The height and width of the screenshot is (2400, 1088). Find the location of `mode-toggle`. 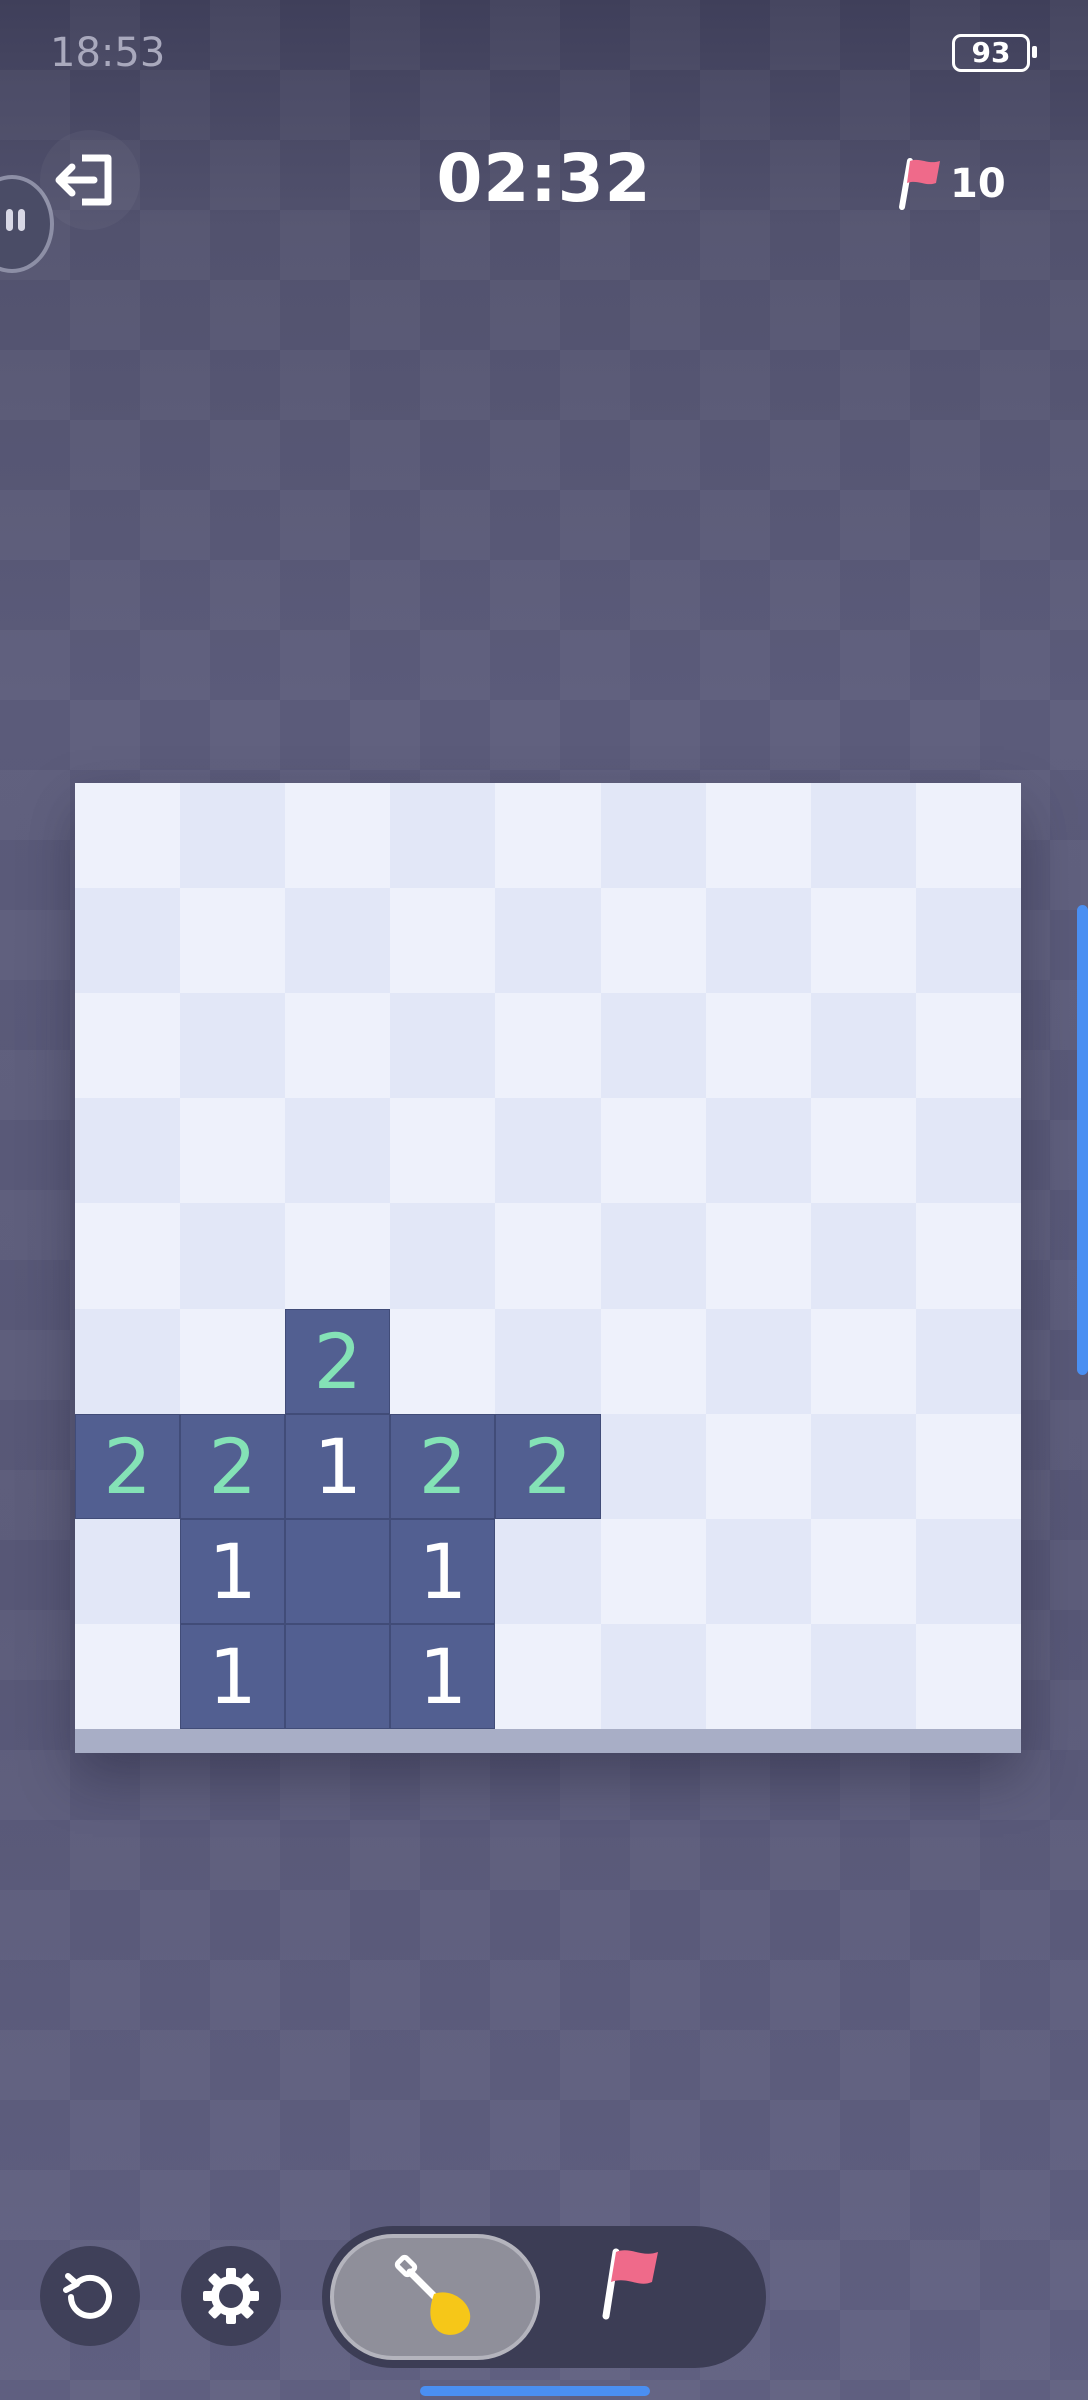

mode-toggle is located at coordinates (544, 2297).